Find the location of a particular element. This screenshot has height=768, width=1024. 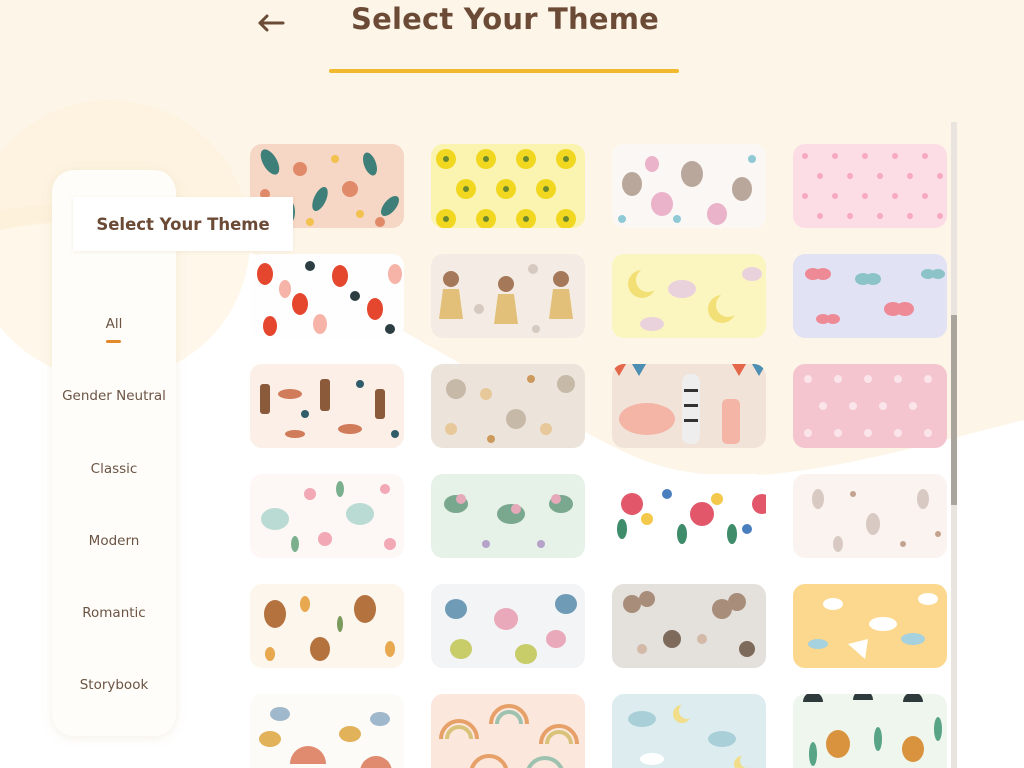

sunflower-pattern-icon is located at coordinates (508, 186).